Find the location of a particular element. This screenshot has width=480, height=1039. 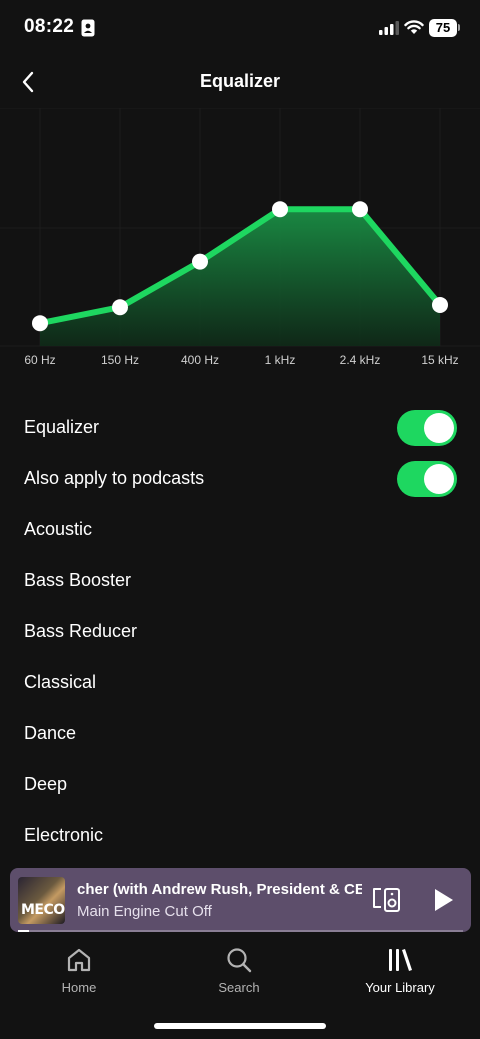

home-indicator is located at coordinates (240, 1026).